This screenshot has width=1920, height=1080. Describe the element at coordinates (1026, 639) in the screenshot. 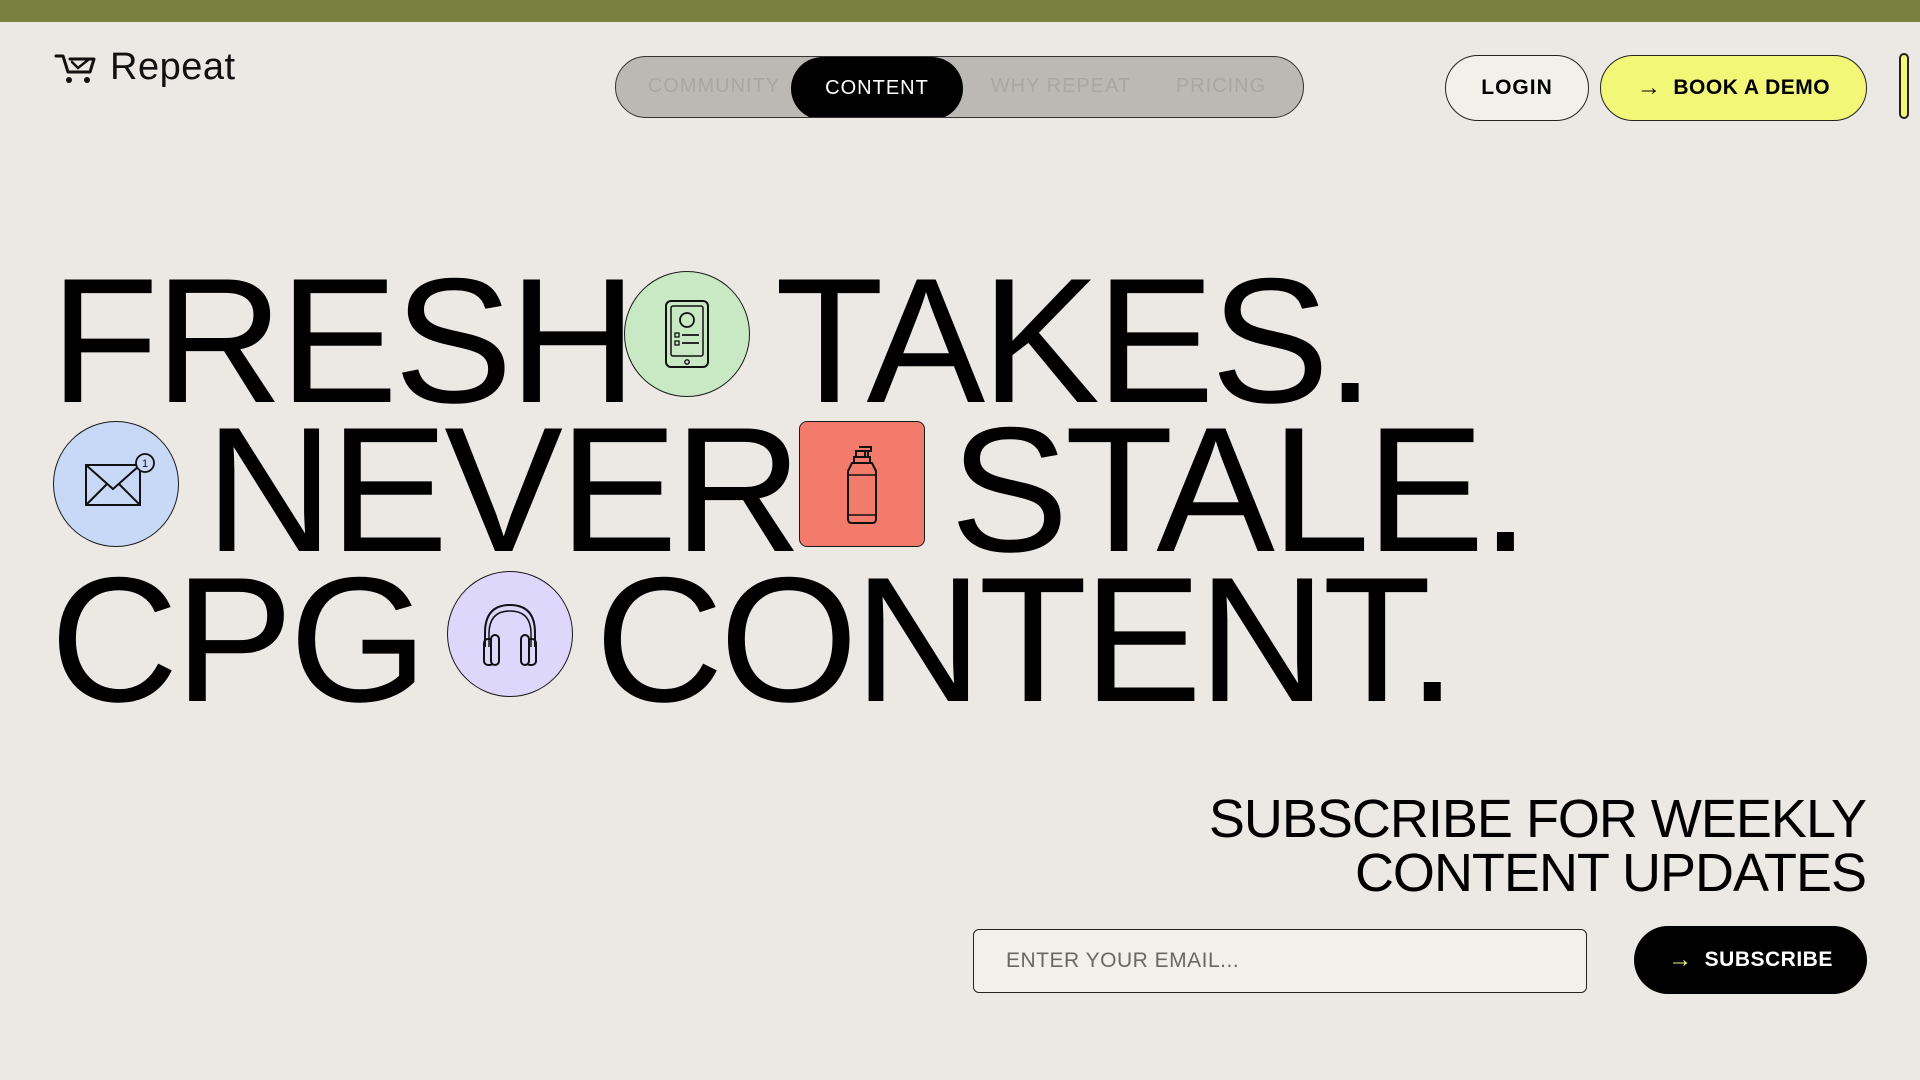

I see `headline-word: CONTENT.` at that location.